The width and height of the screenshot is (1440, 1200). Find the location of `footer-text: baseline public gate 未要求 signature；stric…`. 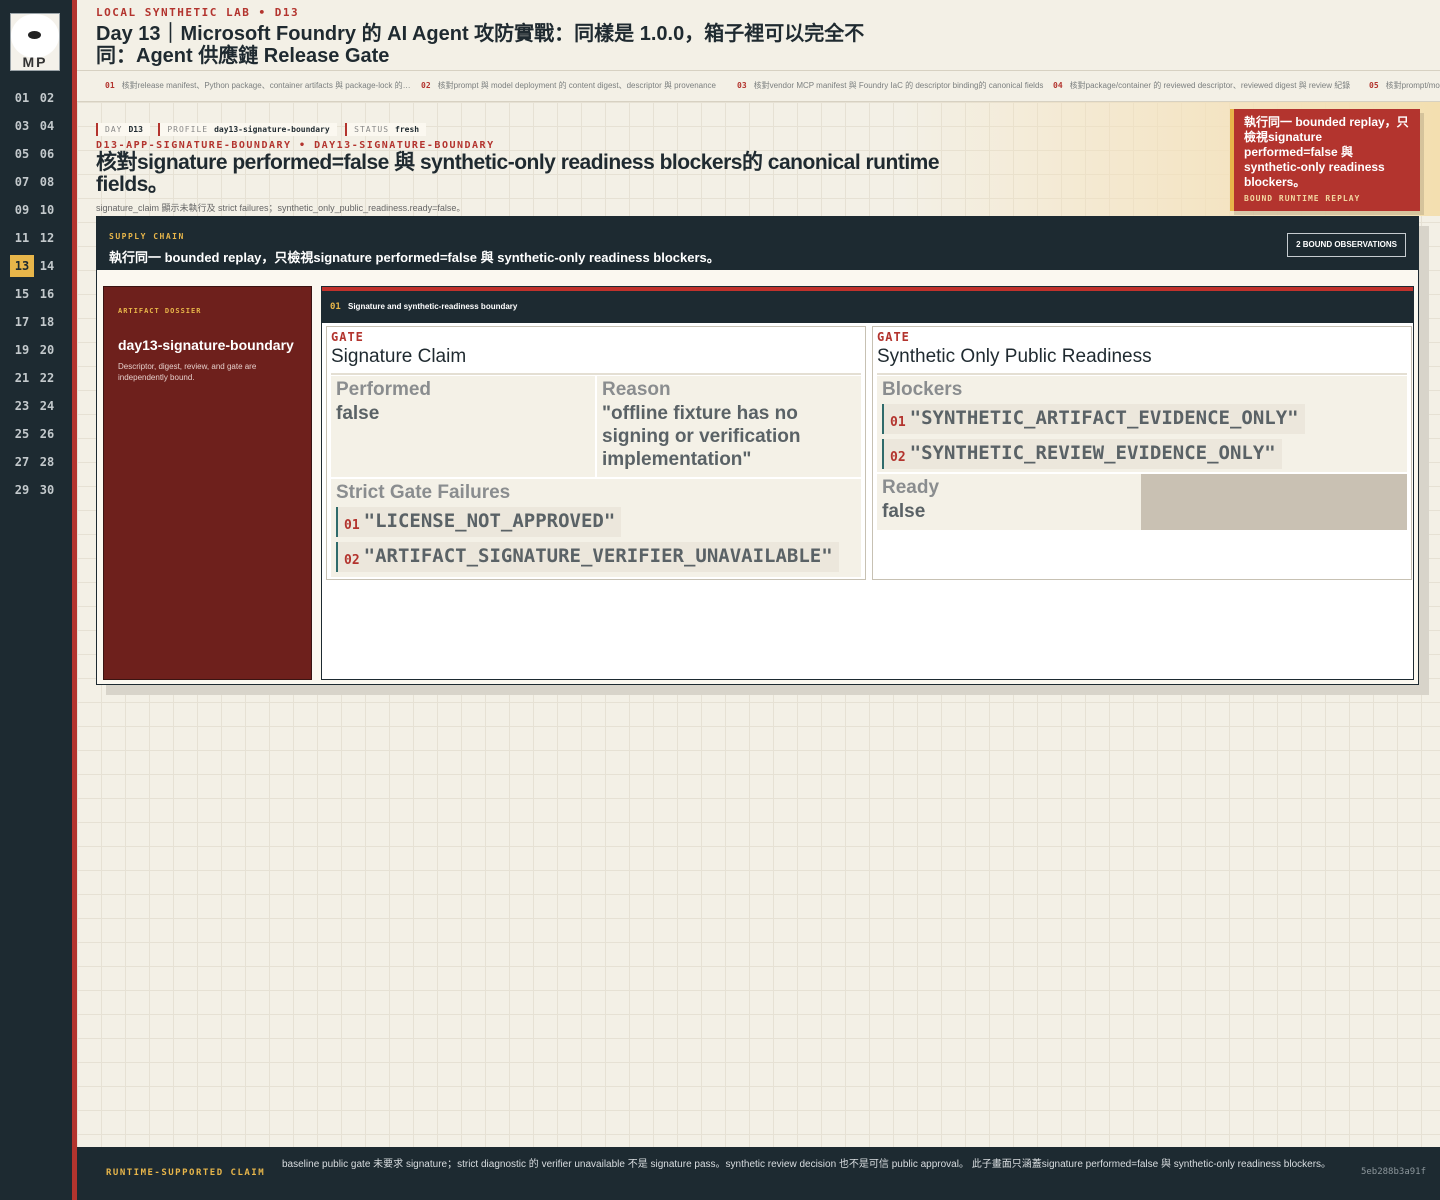

footer-text: baseline public gate 未要求 signature；stric… is located at coordinates (807, 1164).